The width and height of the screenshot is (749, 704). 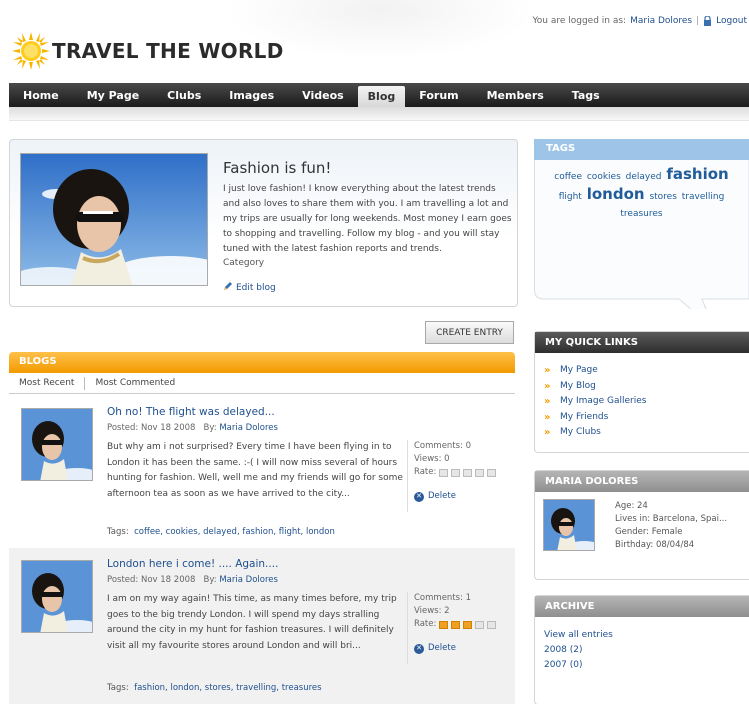 What do you see at coordinates (244, 263) in the screenshot?
I see `category-label: Category` at bounding box center [244, 263].